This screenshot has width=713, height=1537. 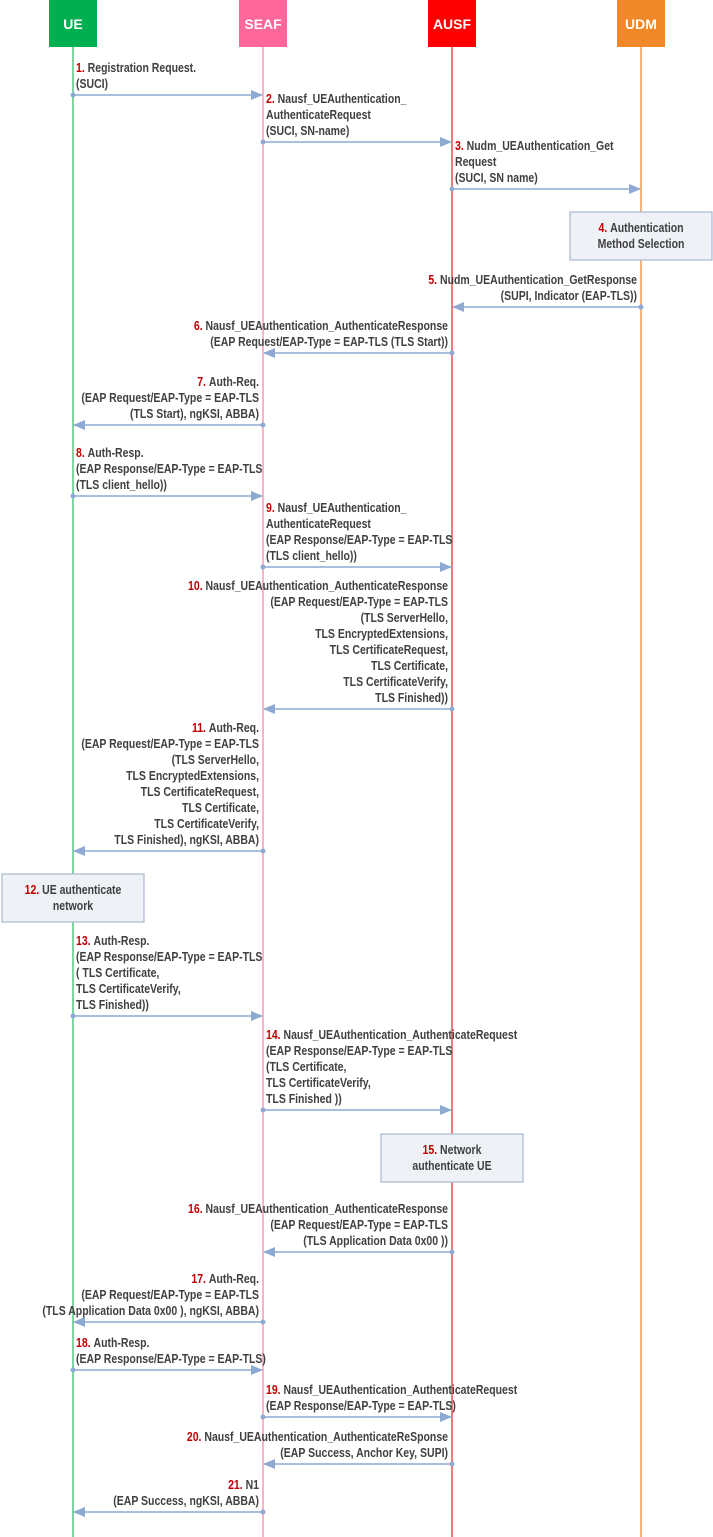 I want to click on message-label-line: (TLS Certificate,, so click(x=306, y=1067).